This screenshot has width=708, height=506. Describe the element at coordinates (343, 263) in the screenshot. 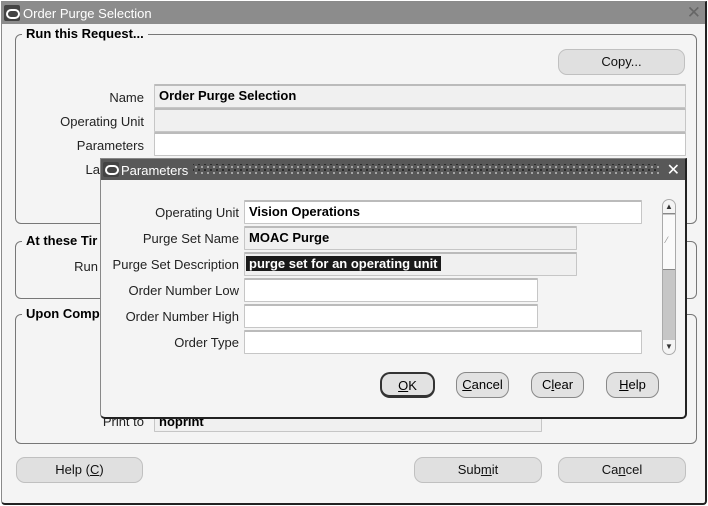

I see `selected-text: purge set for an operating unit` at that location.